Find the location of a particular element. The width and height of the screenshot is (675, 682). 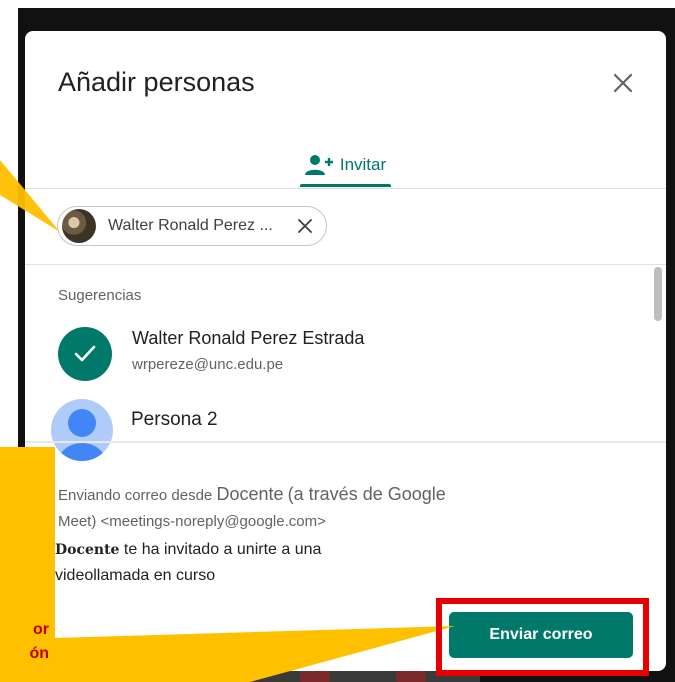

chip-remove-button is located at coordinates (305, 226).